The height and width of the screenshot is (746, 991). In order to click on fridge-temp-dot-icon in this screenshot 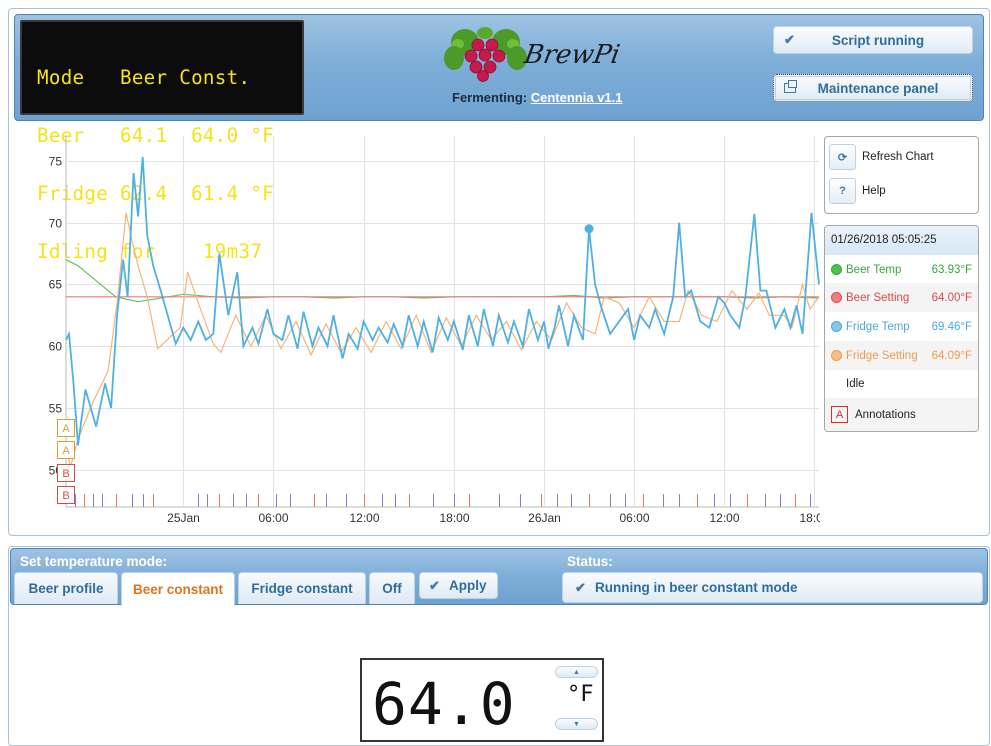, I will do `click(836, 326)`.